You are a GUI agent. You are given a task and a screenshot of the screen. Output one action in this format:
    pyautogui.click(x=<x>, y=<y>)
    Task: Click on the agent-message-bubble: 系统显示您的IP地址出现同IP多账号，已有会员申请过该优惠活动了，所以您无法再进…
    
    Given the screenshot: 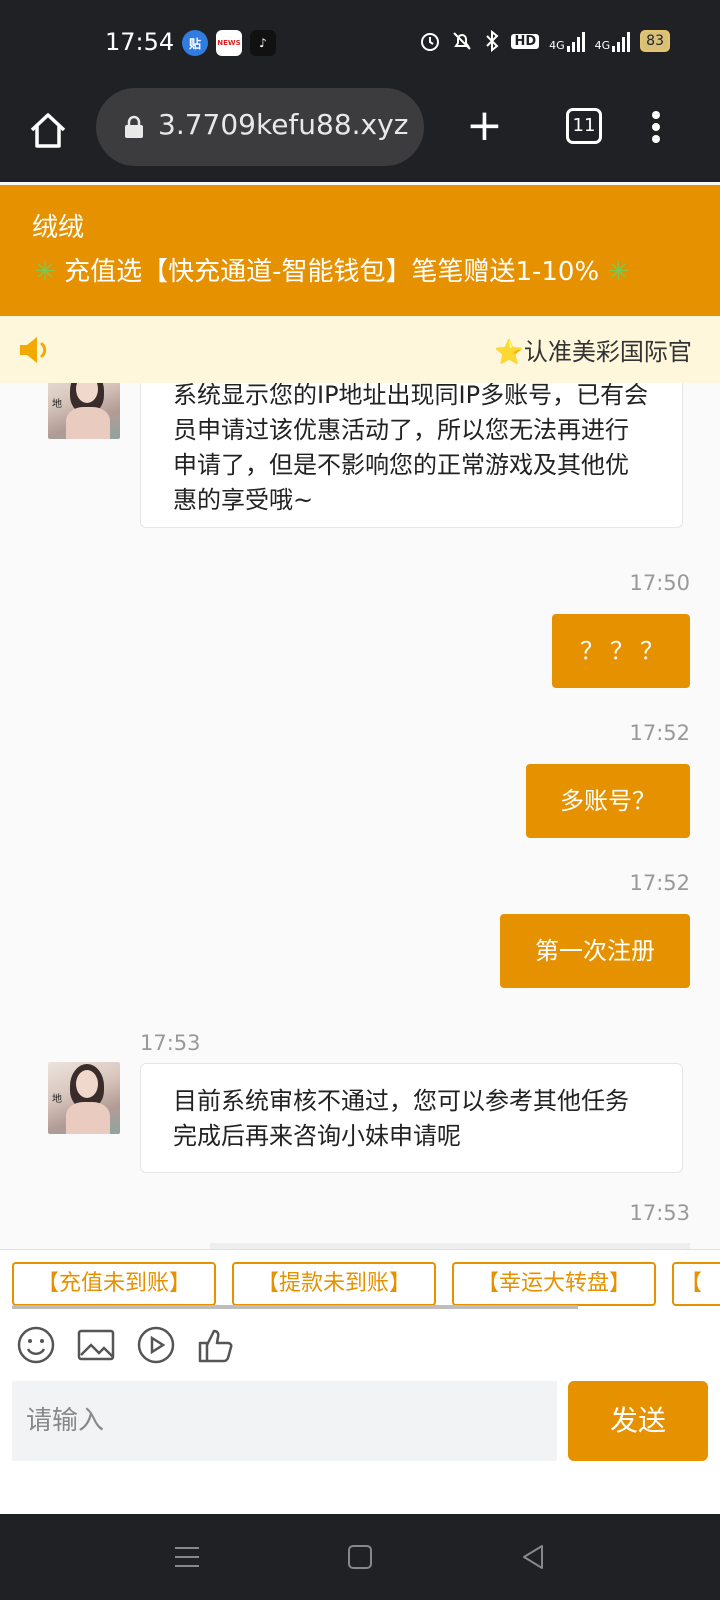 What is the action you would take?
    pyautogui.click(x=411, y=455)
    